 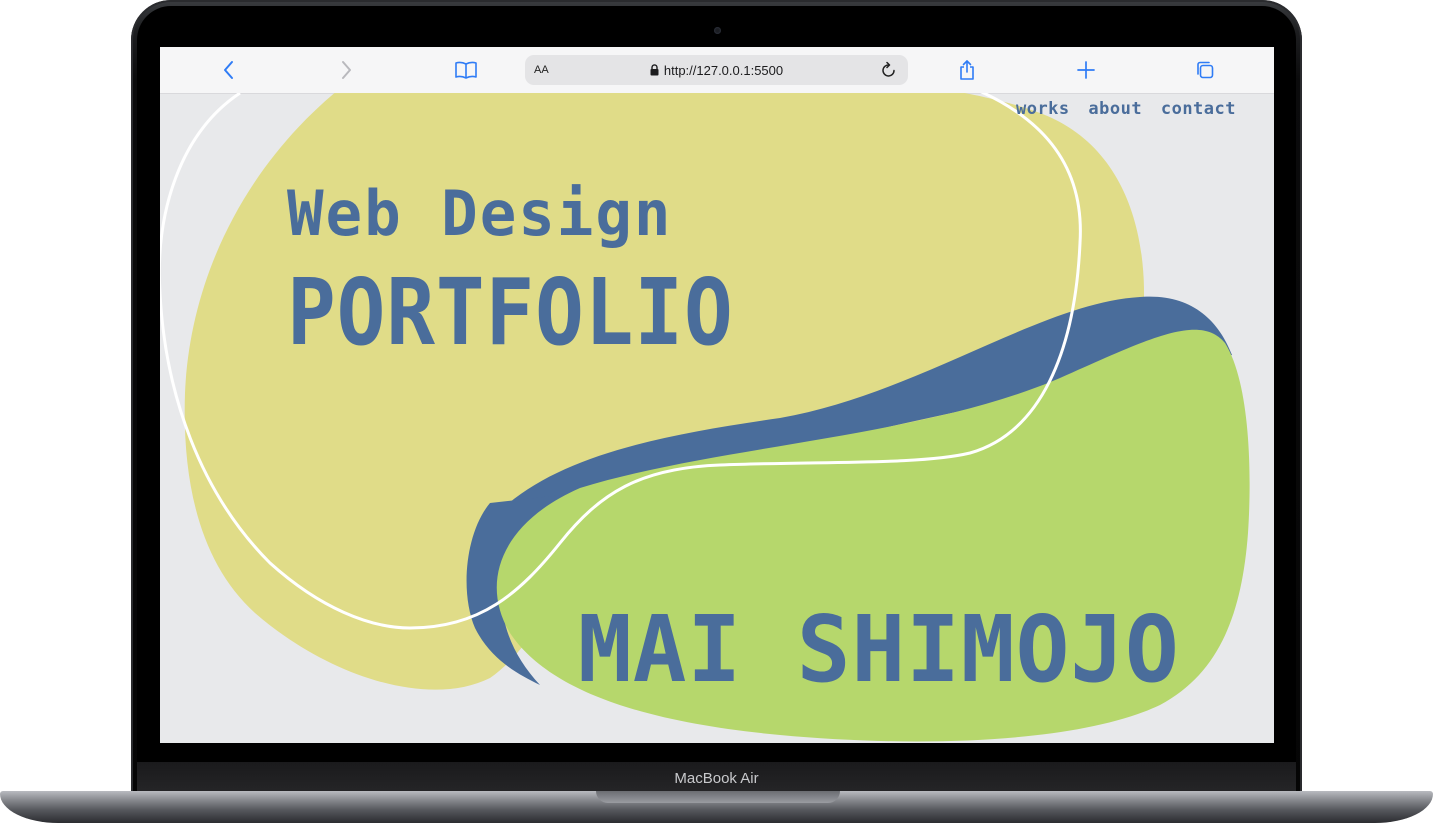 I want to click on new-tab-button, so click(x=1086, y=70).